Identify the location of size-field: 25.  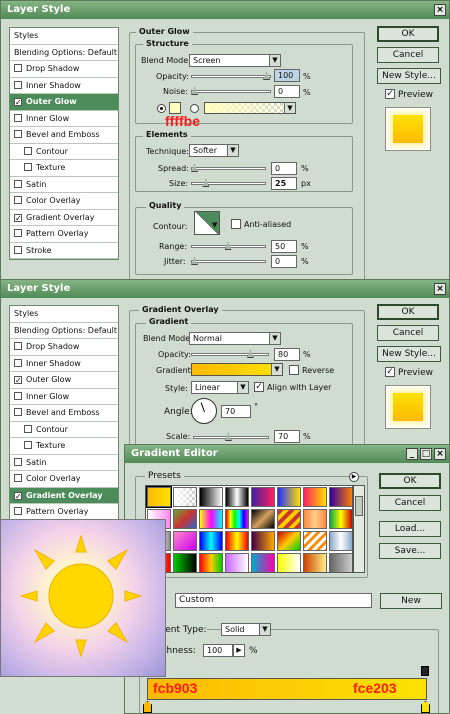
(284, 183).